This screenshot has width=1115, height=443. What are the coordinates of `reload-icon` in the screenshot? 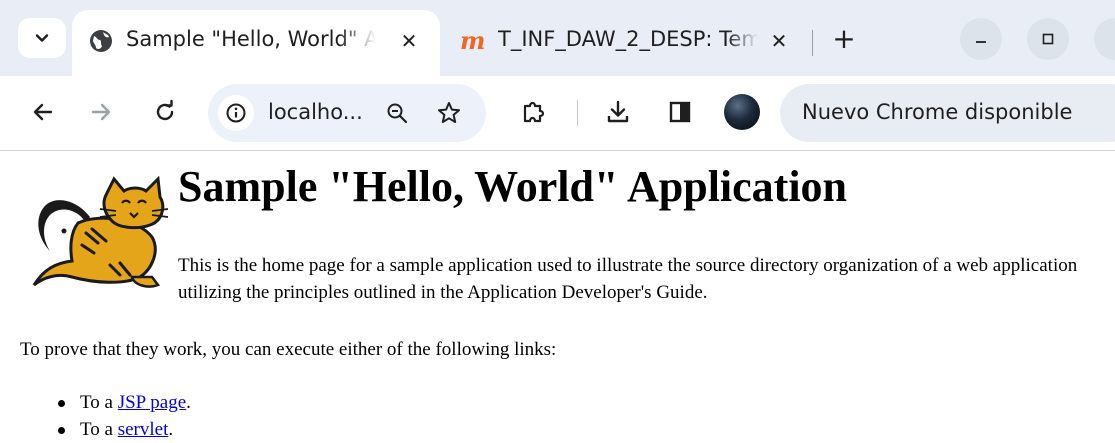 It's located at (165, 110).